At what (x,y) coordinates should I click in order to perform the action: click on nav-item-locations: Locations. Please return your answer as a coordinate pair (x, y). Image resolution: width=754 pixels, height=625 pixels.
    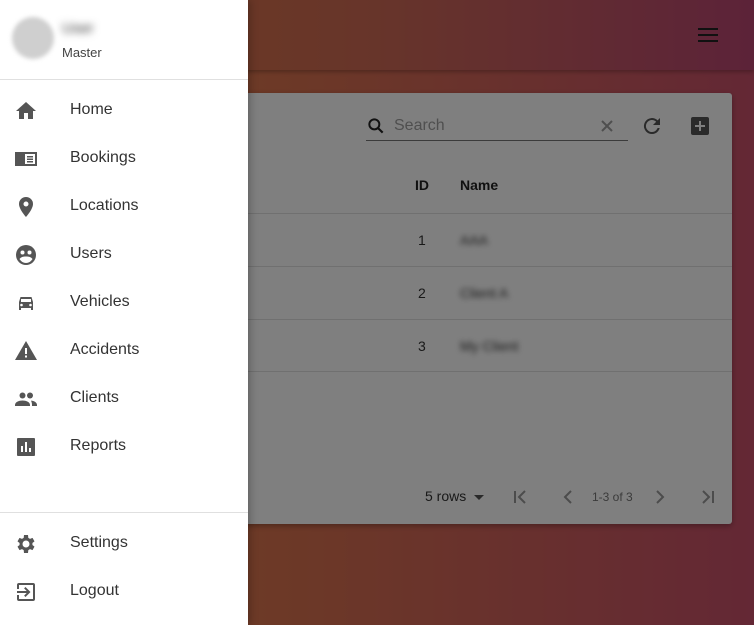
    Looking at the image, I should click on (124, 207).